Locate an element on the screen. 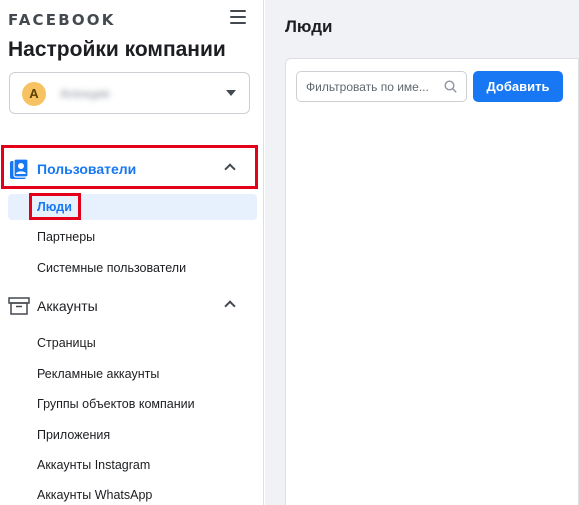 This screenshot has height=505, width=579. filter-input is located at coordinates (369, 86).